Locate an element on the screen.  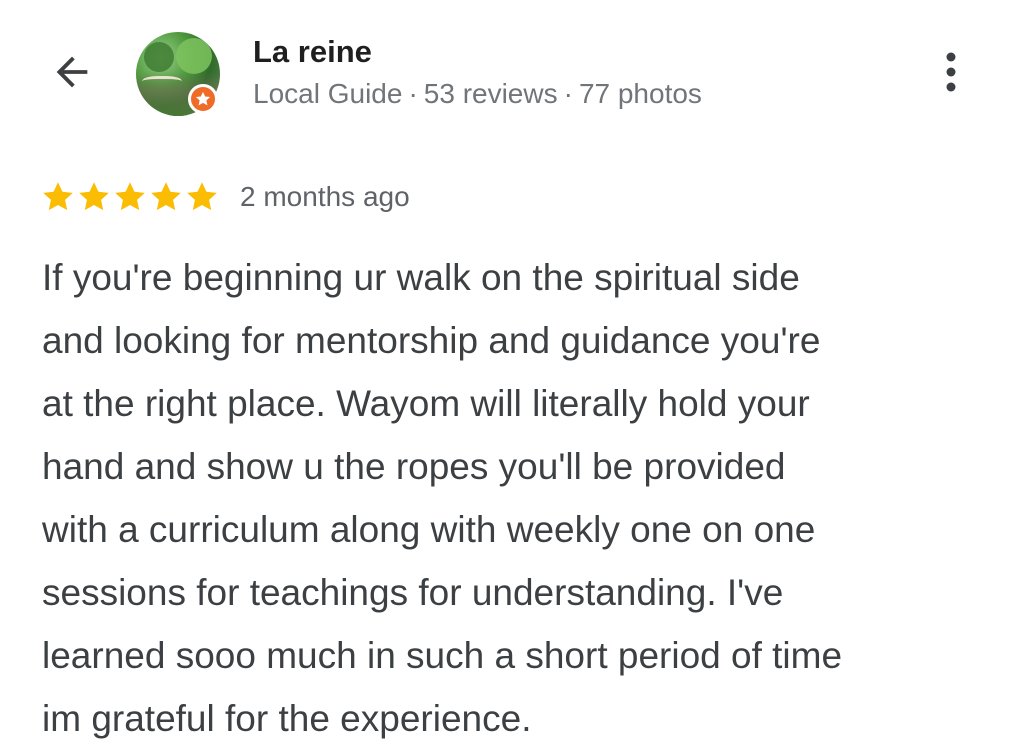
star-rating is located at coordinates (130, 197).